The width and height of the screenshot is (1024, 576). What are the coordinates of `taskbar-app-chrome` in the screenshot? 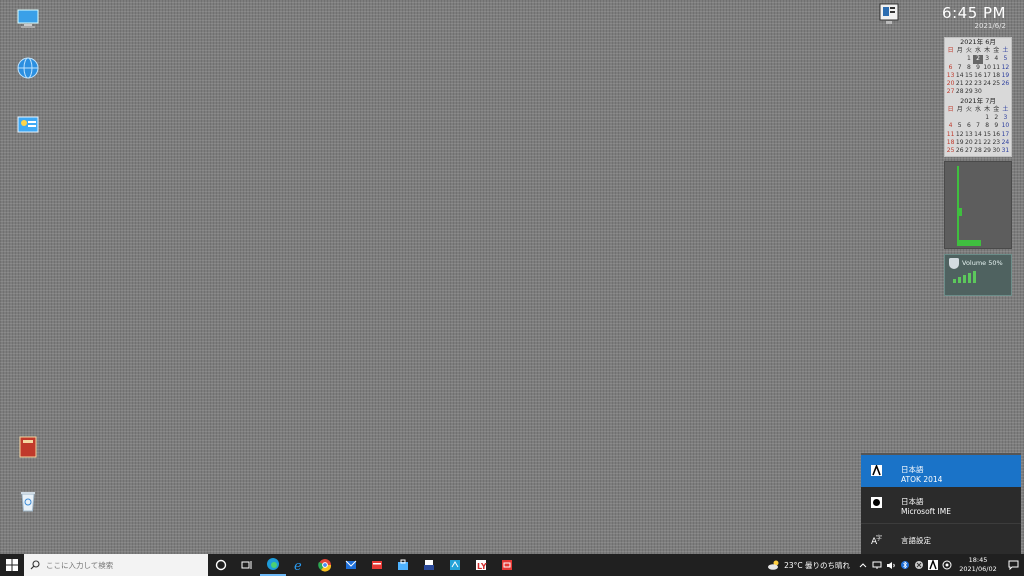 It's located at (325, 565).